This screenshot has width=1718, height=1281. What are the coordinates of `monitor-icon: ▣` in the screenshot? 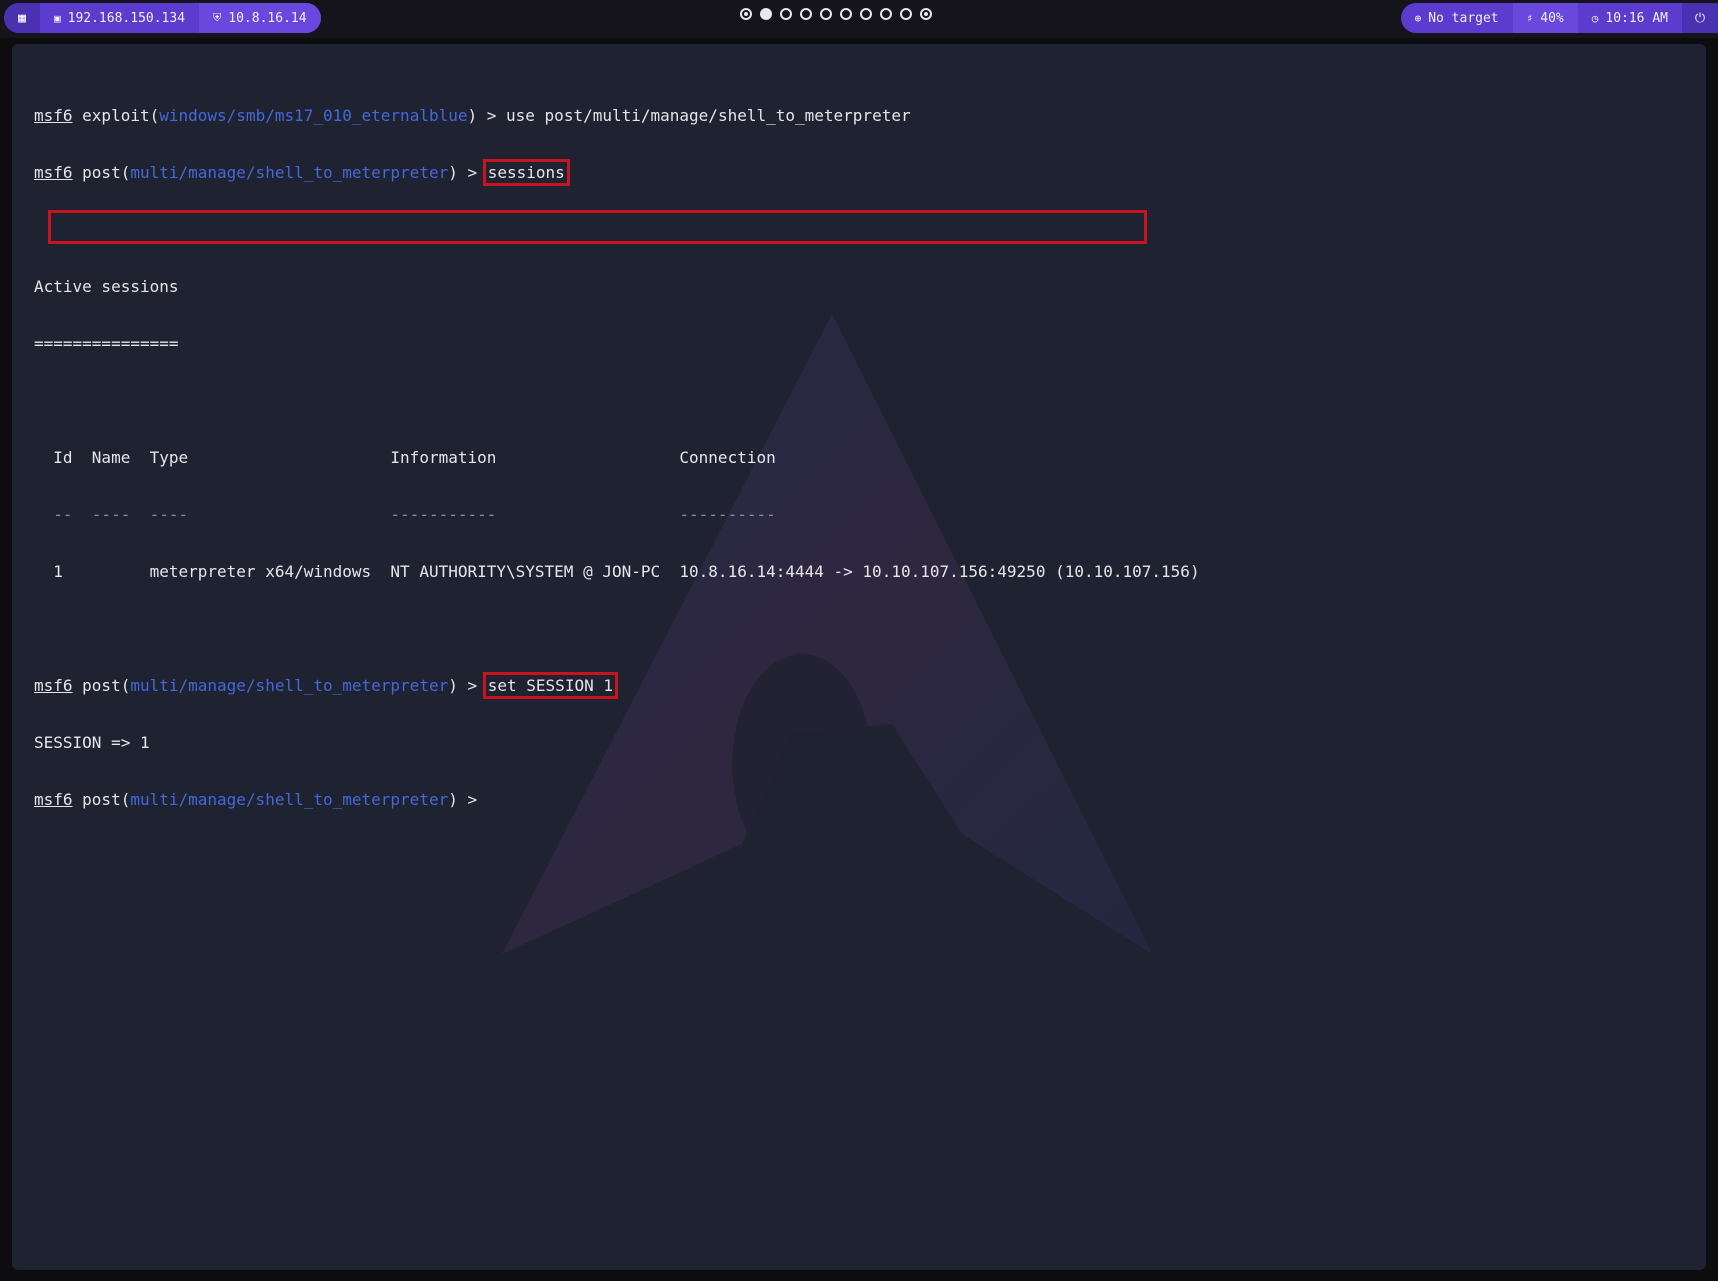 It's located at (57, 18).